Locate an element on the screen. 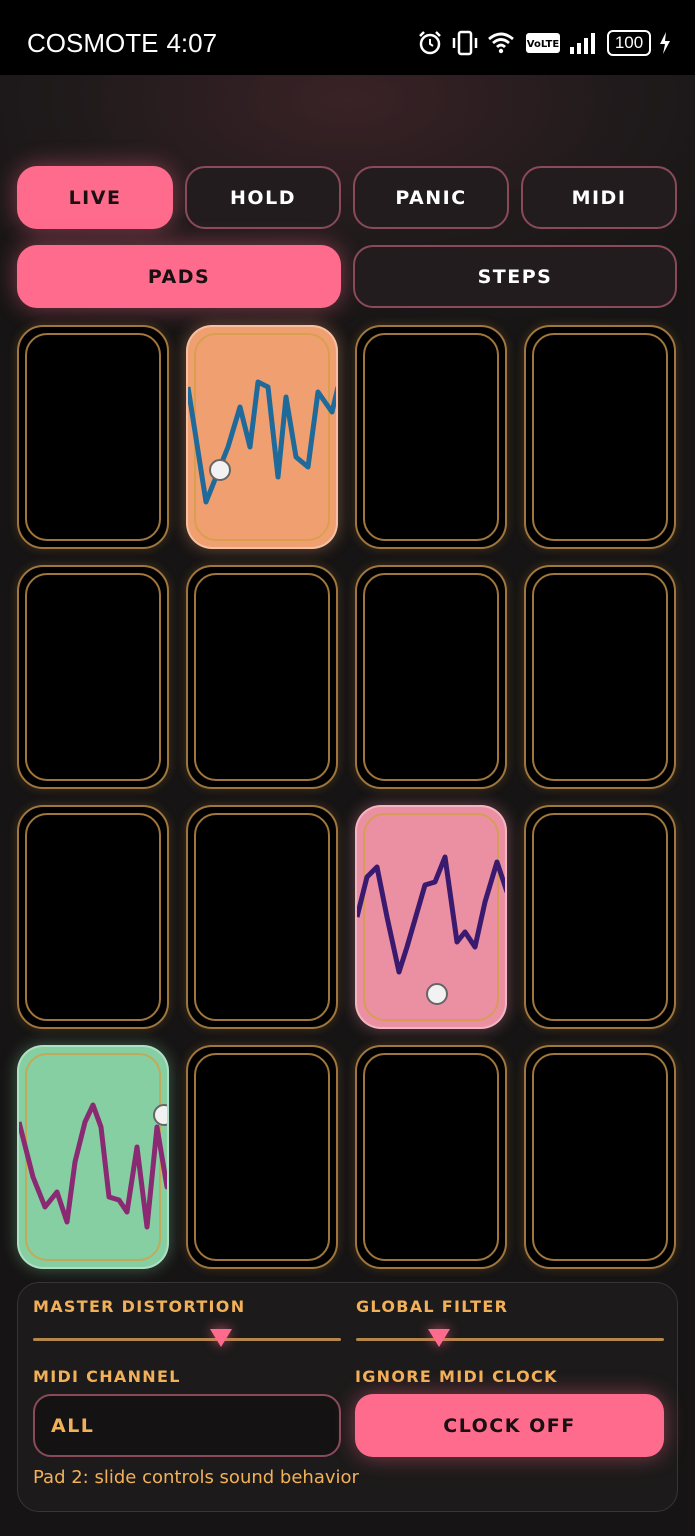 This screenshot has width=695, height=1536. status-icons: VoLTE 100 is located at coordinates (544, 43).